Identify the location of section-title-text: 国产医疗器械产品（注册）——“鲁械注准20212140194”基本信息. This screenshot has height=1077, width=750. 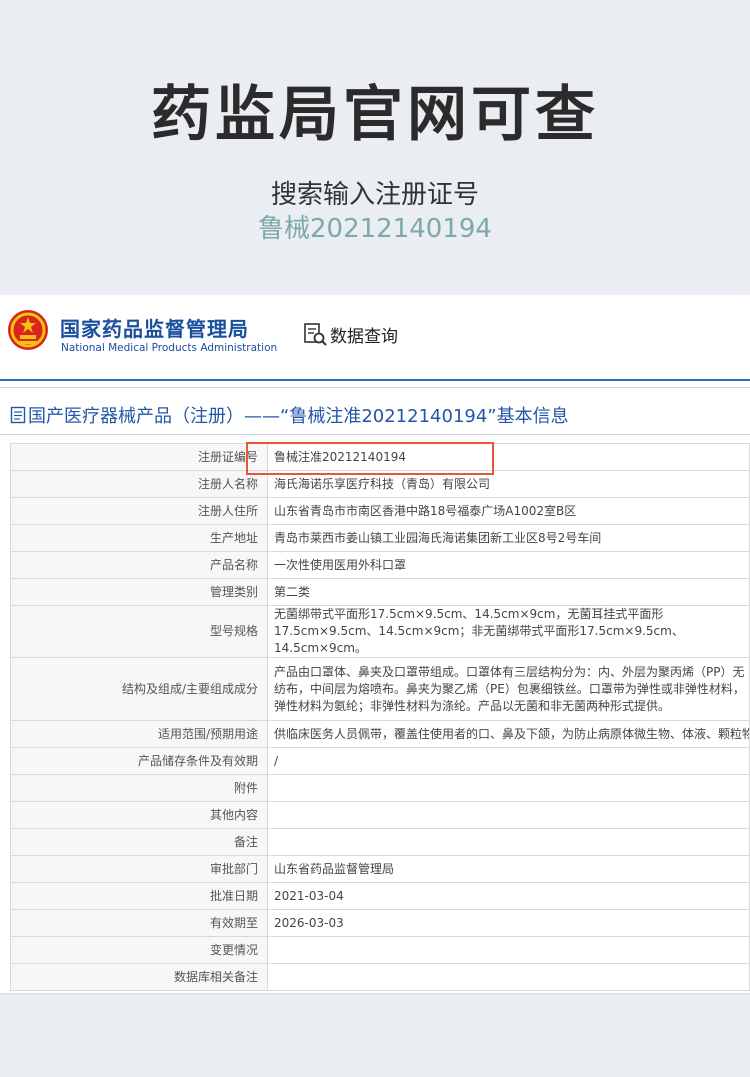
(298, 416).